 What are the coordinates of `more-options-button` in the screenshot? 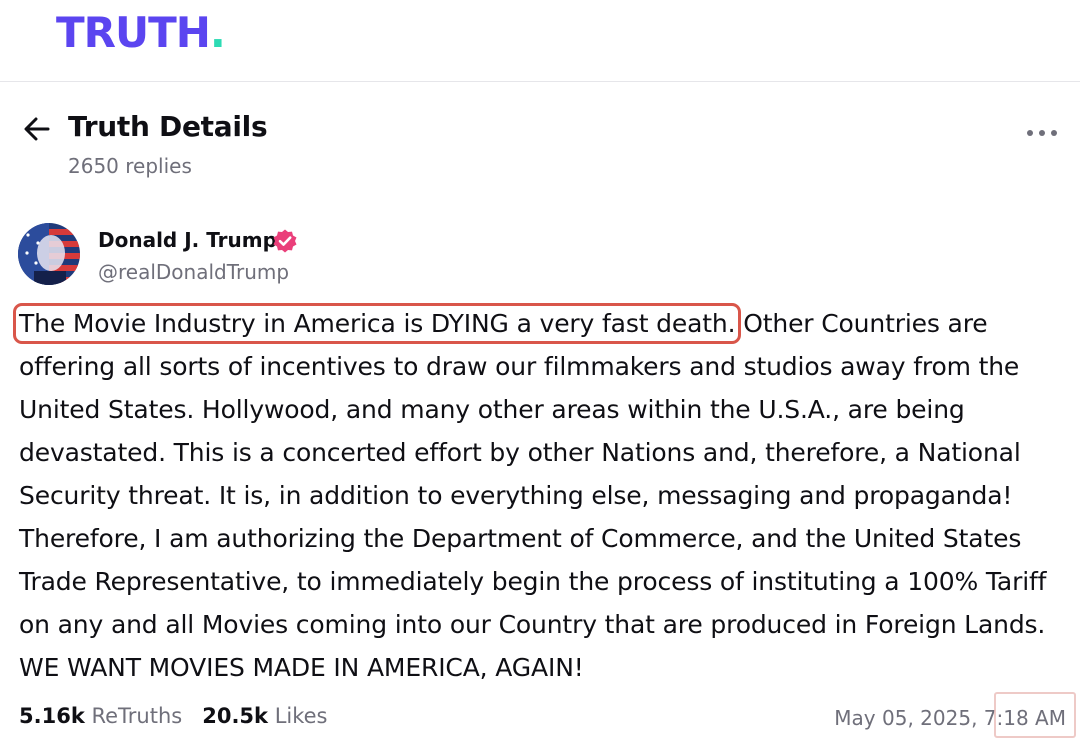 It's located at (1042, 133).